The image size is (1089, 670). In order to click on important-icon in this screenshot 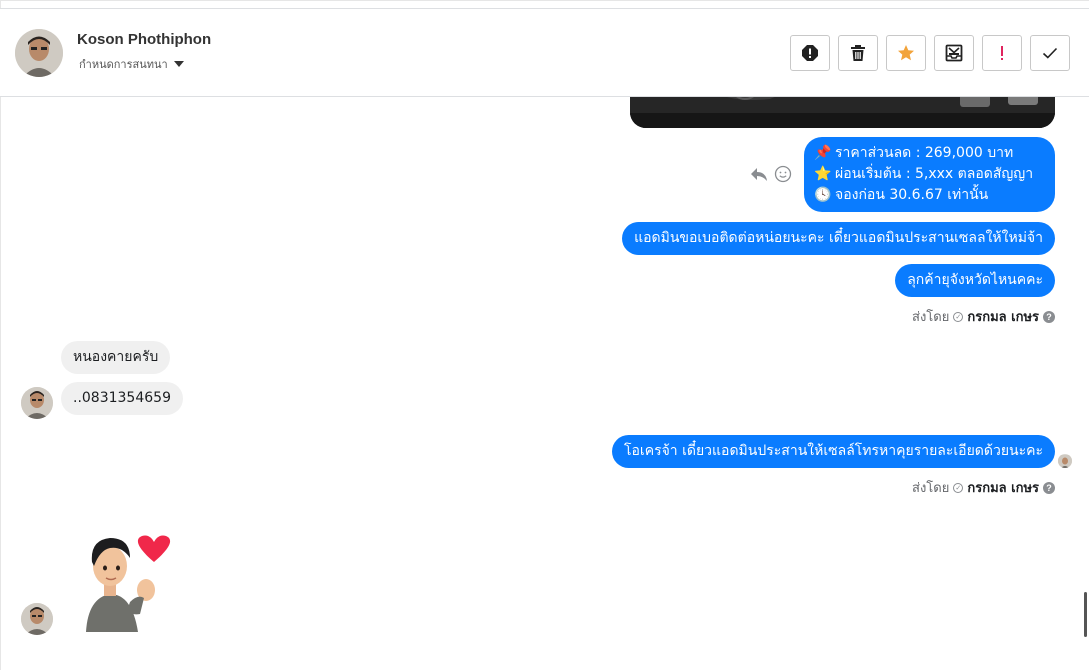, I will do `click(1002, 53)`.